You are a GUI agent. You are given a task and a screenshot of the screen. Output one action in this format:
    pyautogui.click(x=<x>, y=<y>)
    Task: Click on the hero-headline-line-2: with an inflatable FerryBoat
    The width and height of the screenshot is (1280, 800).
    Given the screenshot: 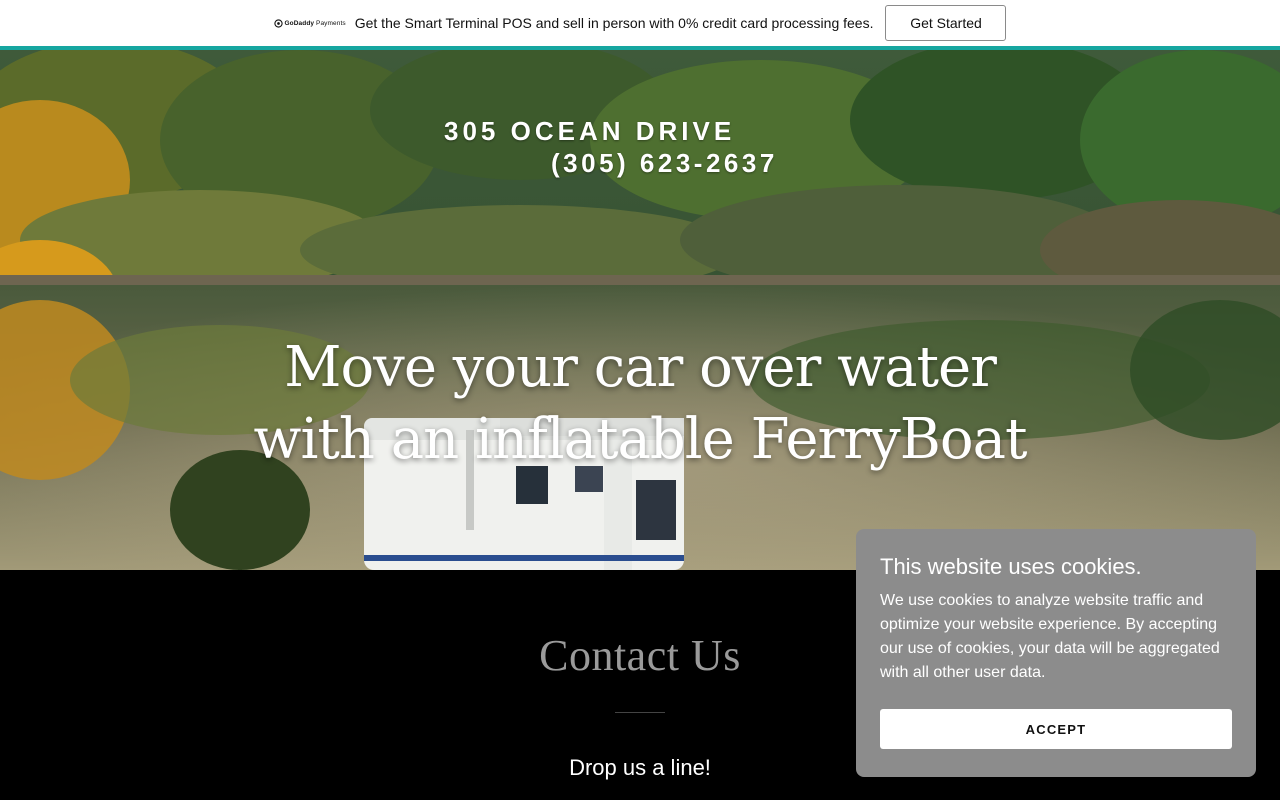 What is the action you would take?
    pyautogui.click(x=640, y=439)
    